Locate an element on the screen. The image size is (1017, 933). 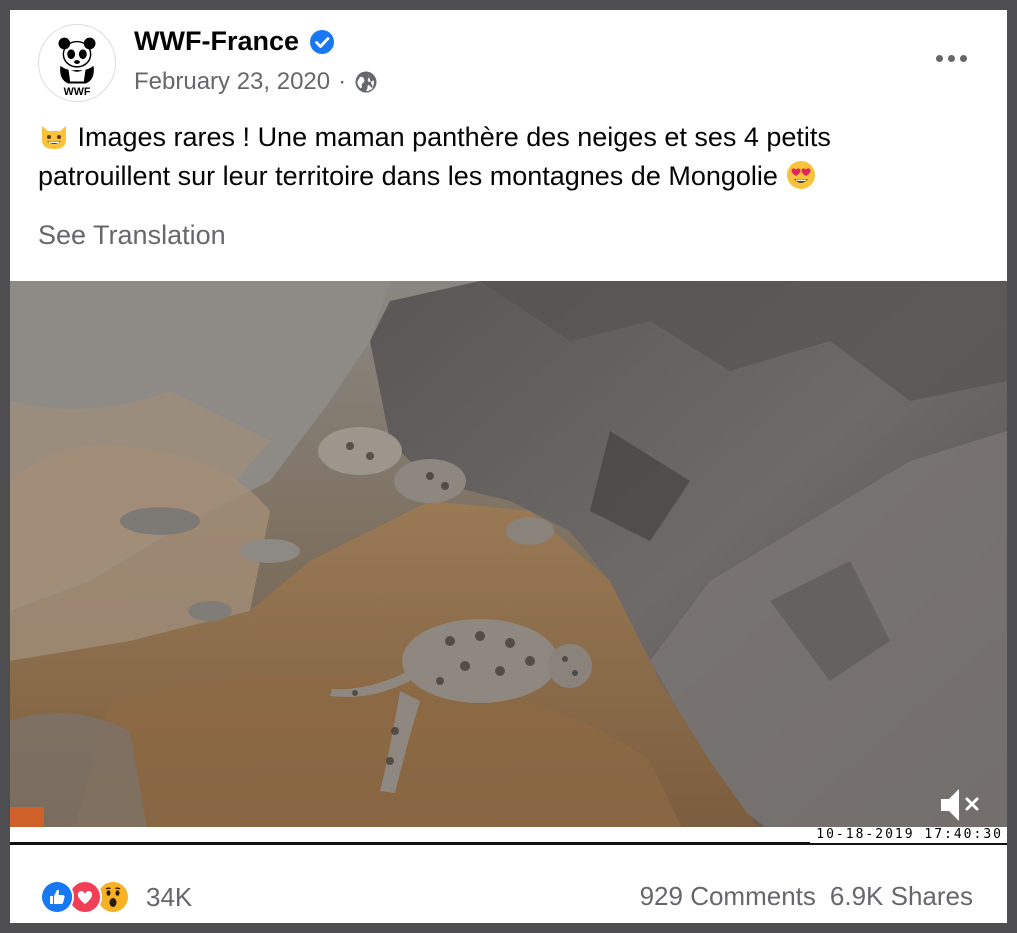
avatar-logo-text: WWF is located at coordinates (77, 92).